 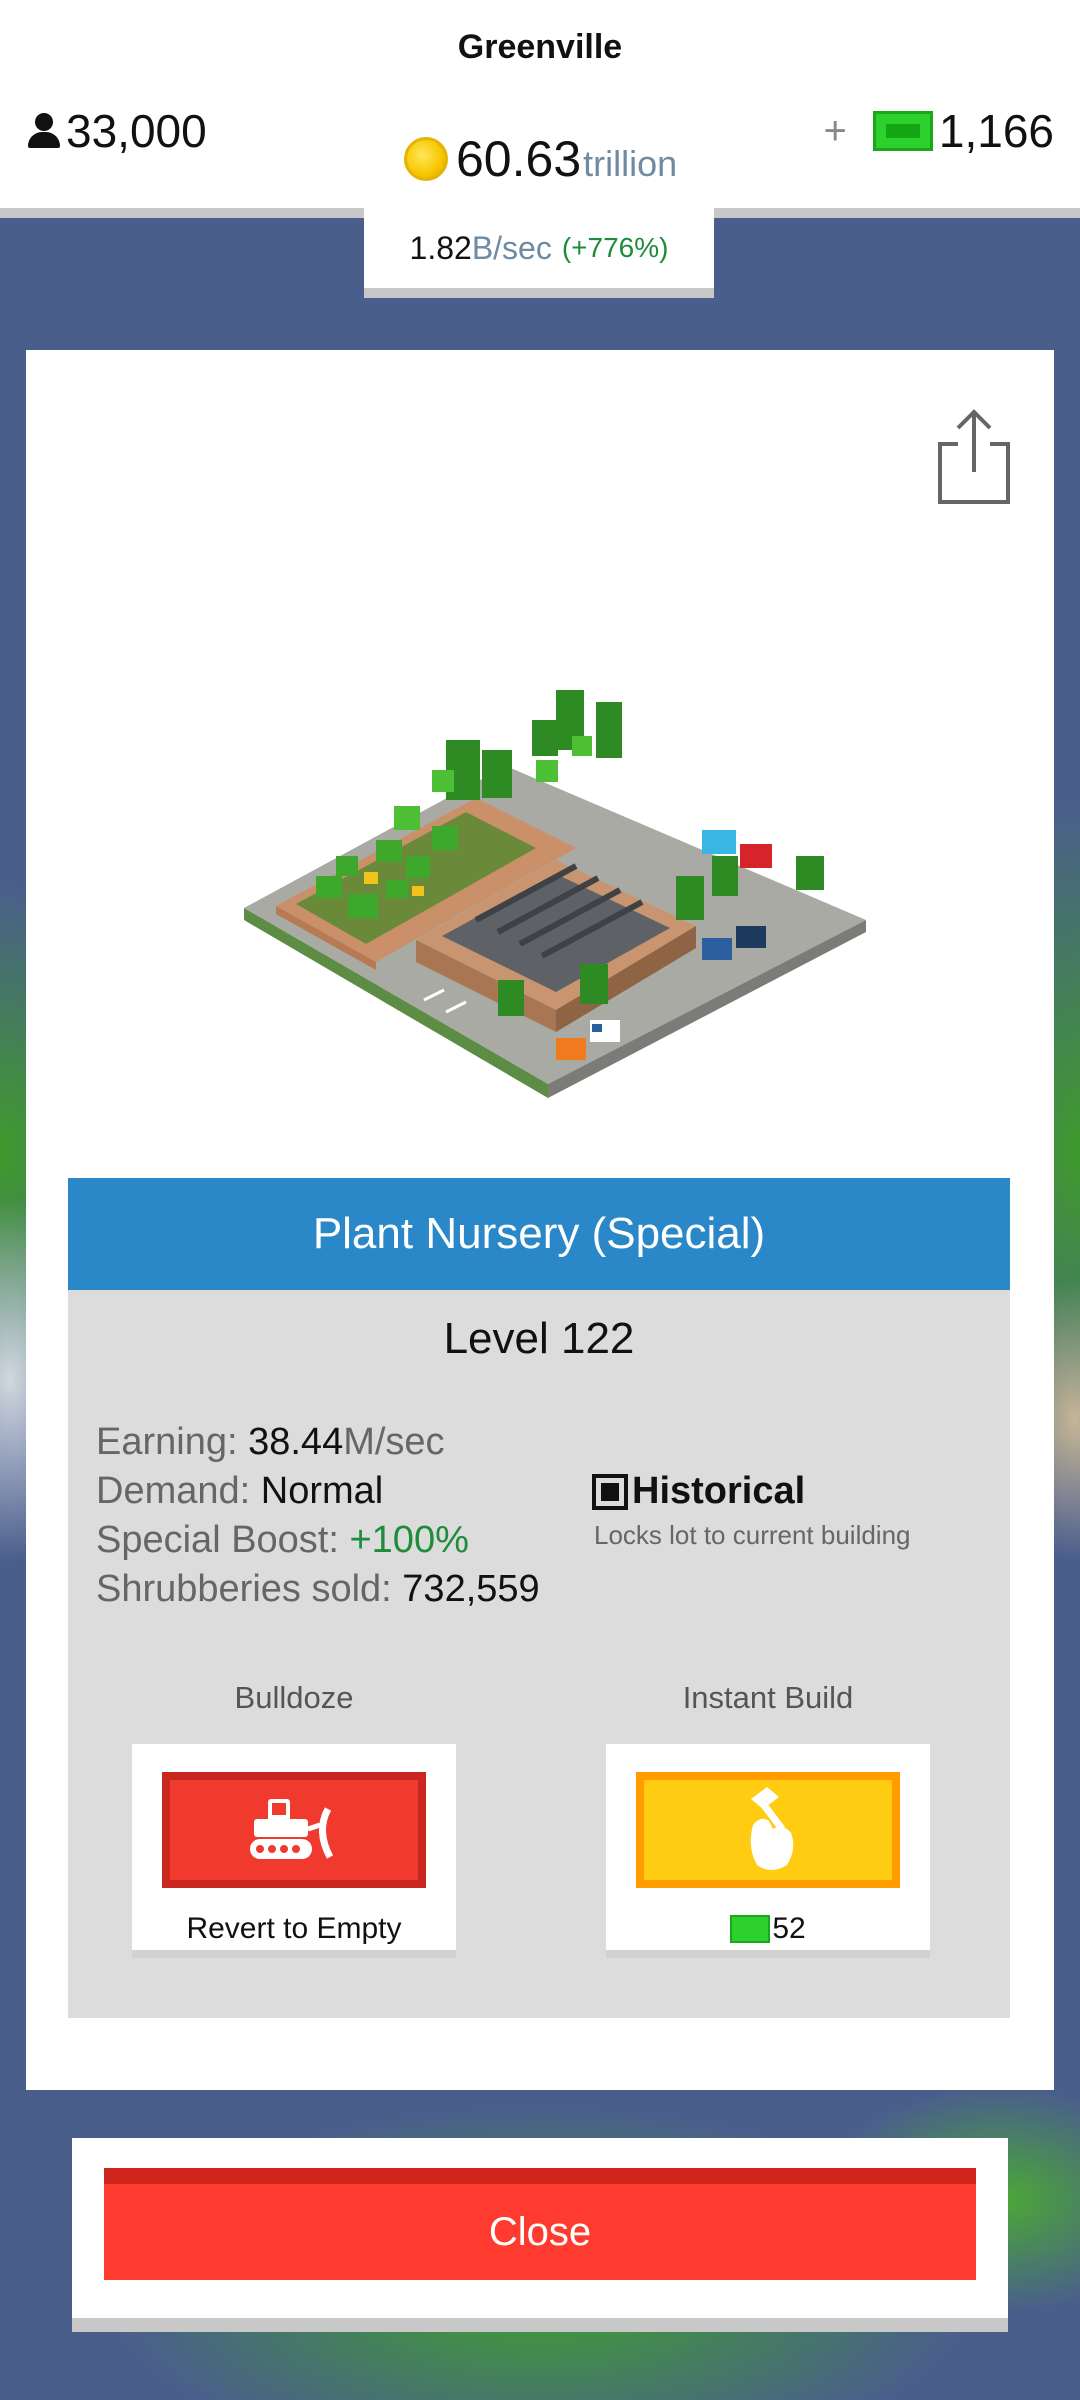 What do you see at coordinates (719, 1491) in the screenshot?
I see `historical-label: Historical` at bounding box center [719, 1491].